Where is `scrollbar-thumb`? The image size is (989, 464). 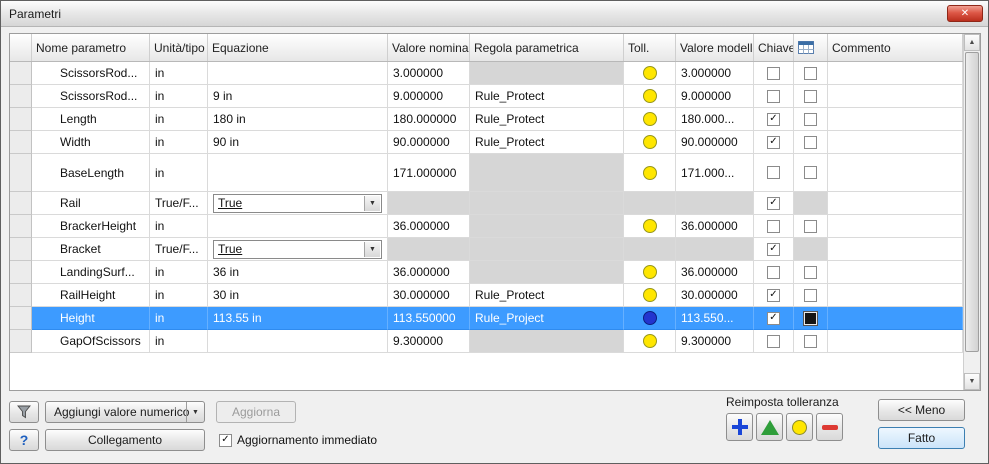
scrollbar-thumb is located at coordinates (972, 202).